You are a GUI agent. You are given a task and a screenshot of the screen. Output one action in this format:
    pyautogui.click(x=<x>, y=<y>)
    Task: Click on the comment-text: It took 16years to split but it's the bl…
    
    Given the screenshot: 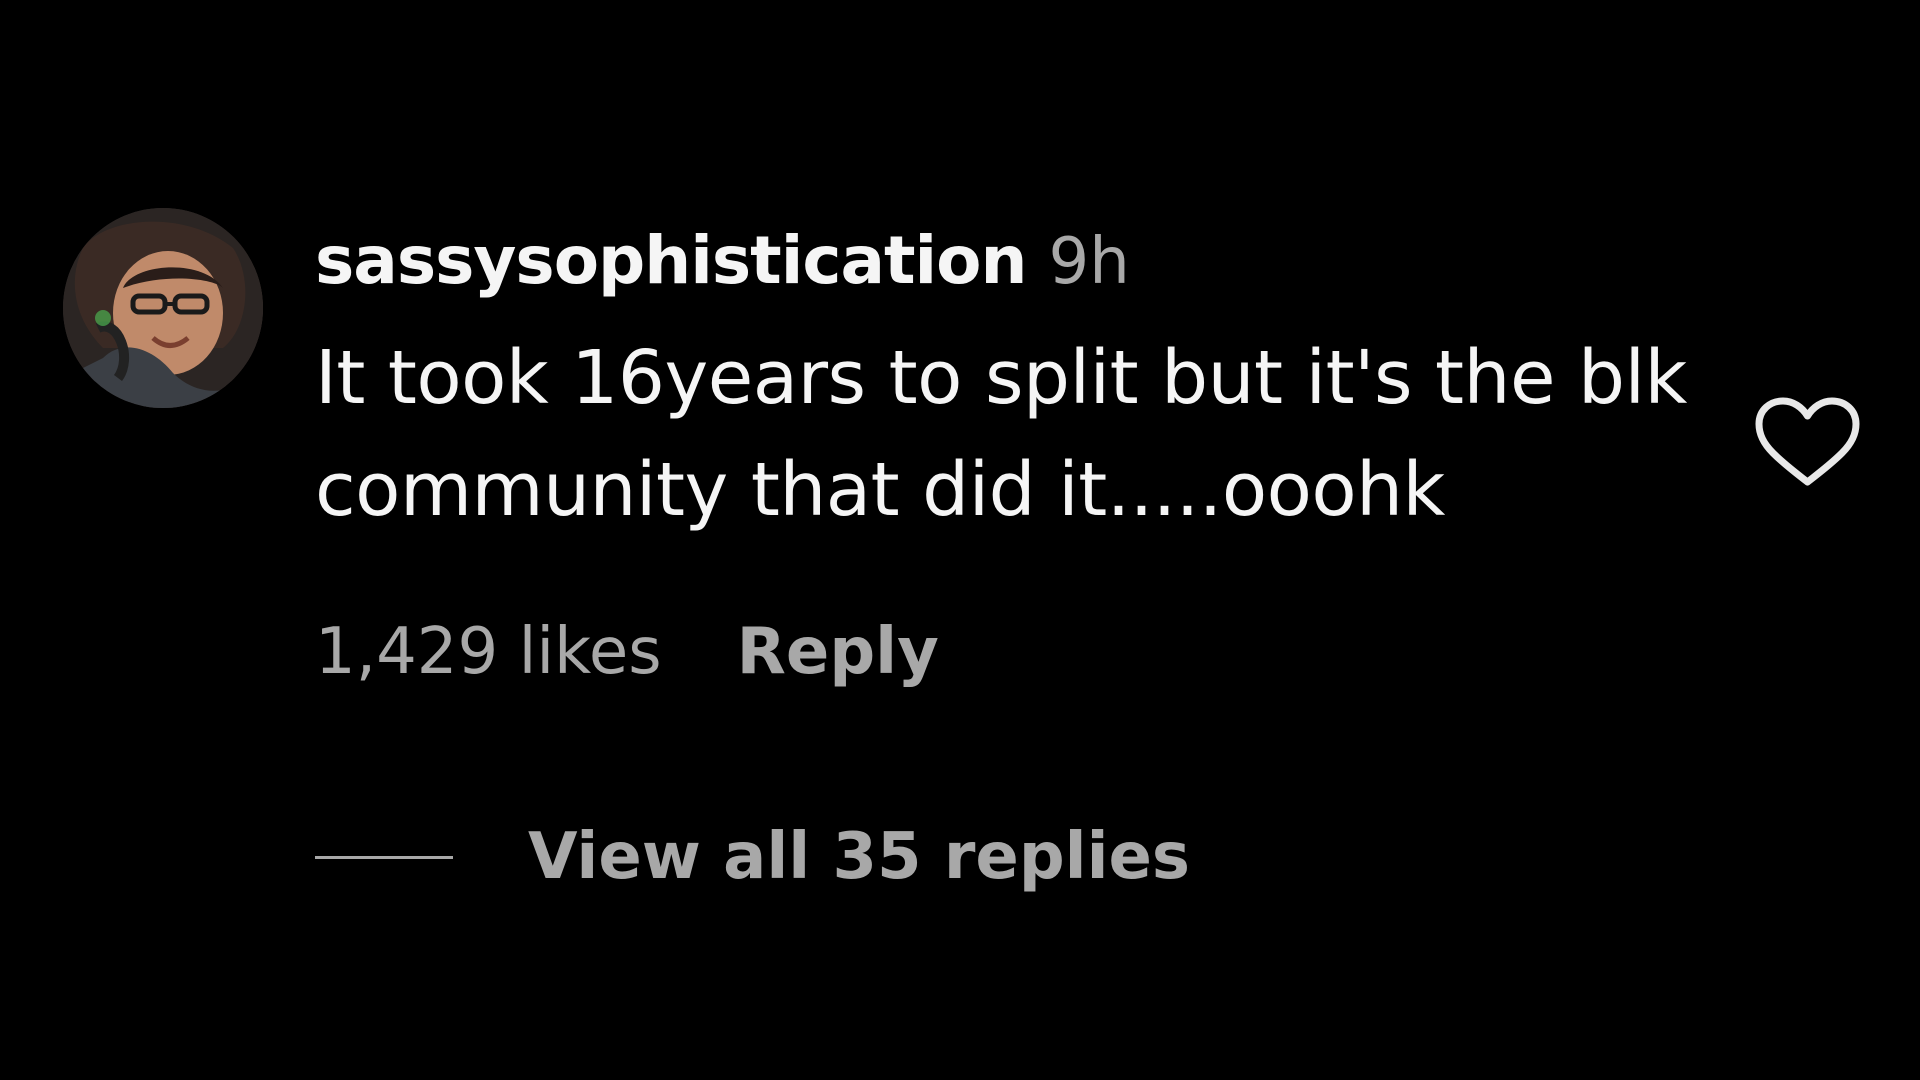 What is the action you would take?
    pyautogui.click(x=1001, y=434)
    